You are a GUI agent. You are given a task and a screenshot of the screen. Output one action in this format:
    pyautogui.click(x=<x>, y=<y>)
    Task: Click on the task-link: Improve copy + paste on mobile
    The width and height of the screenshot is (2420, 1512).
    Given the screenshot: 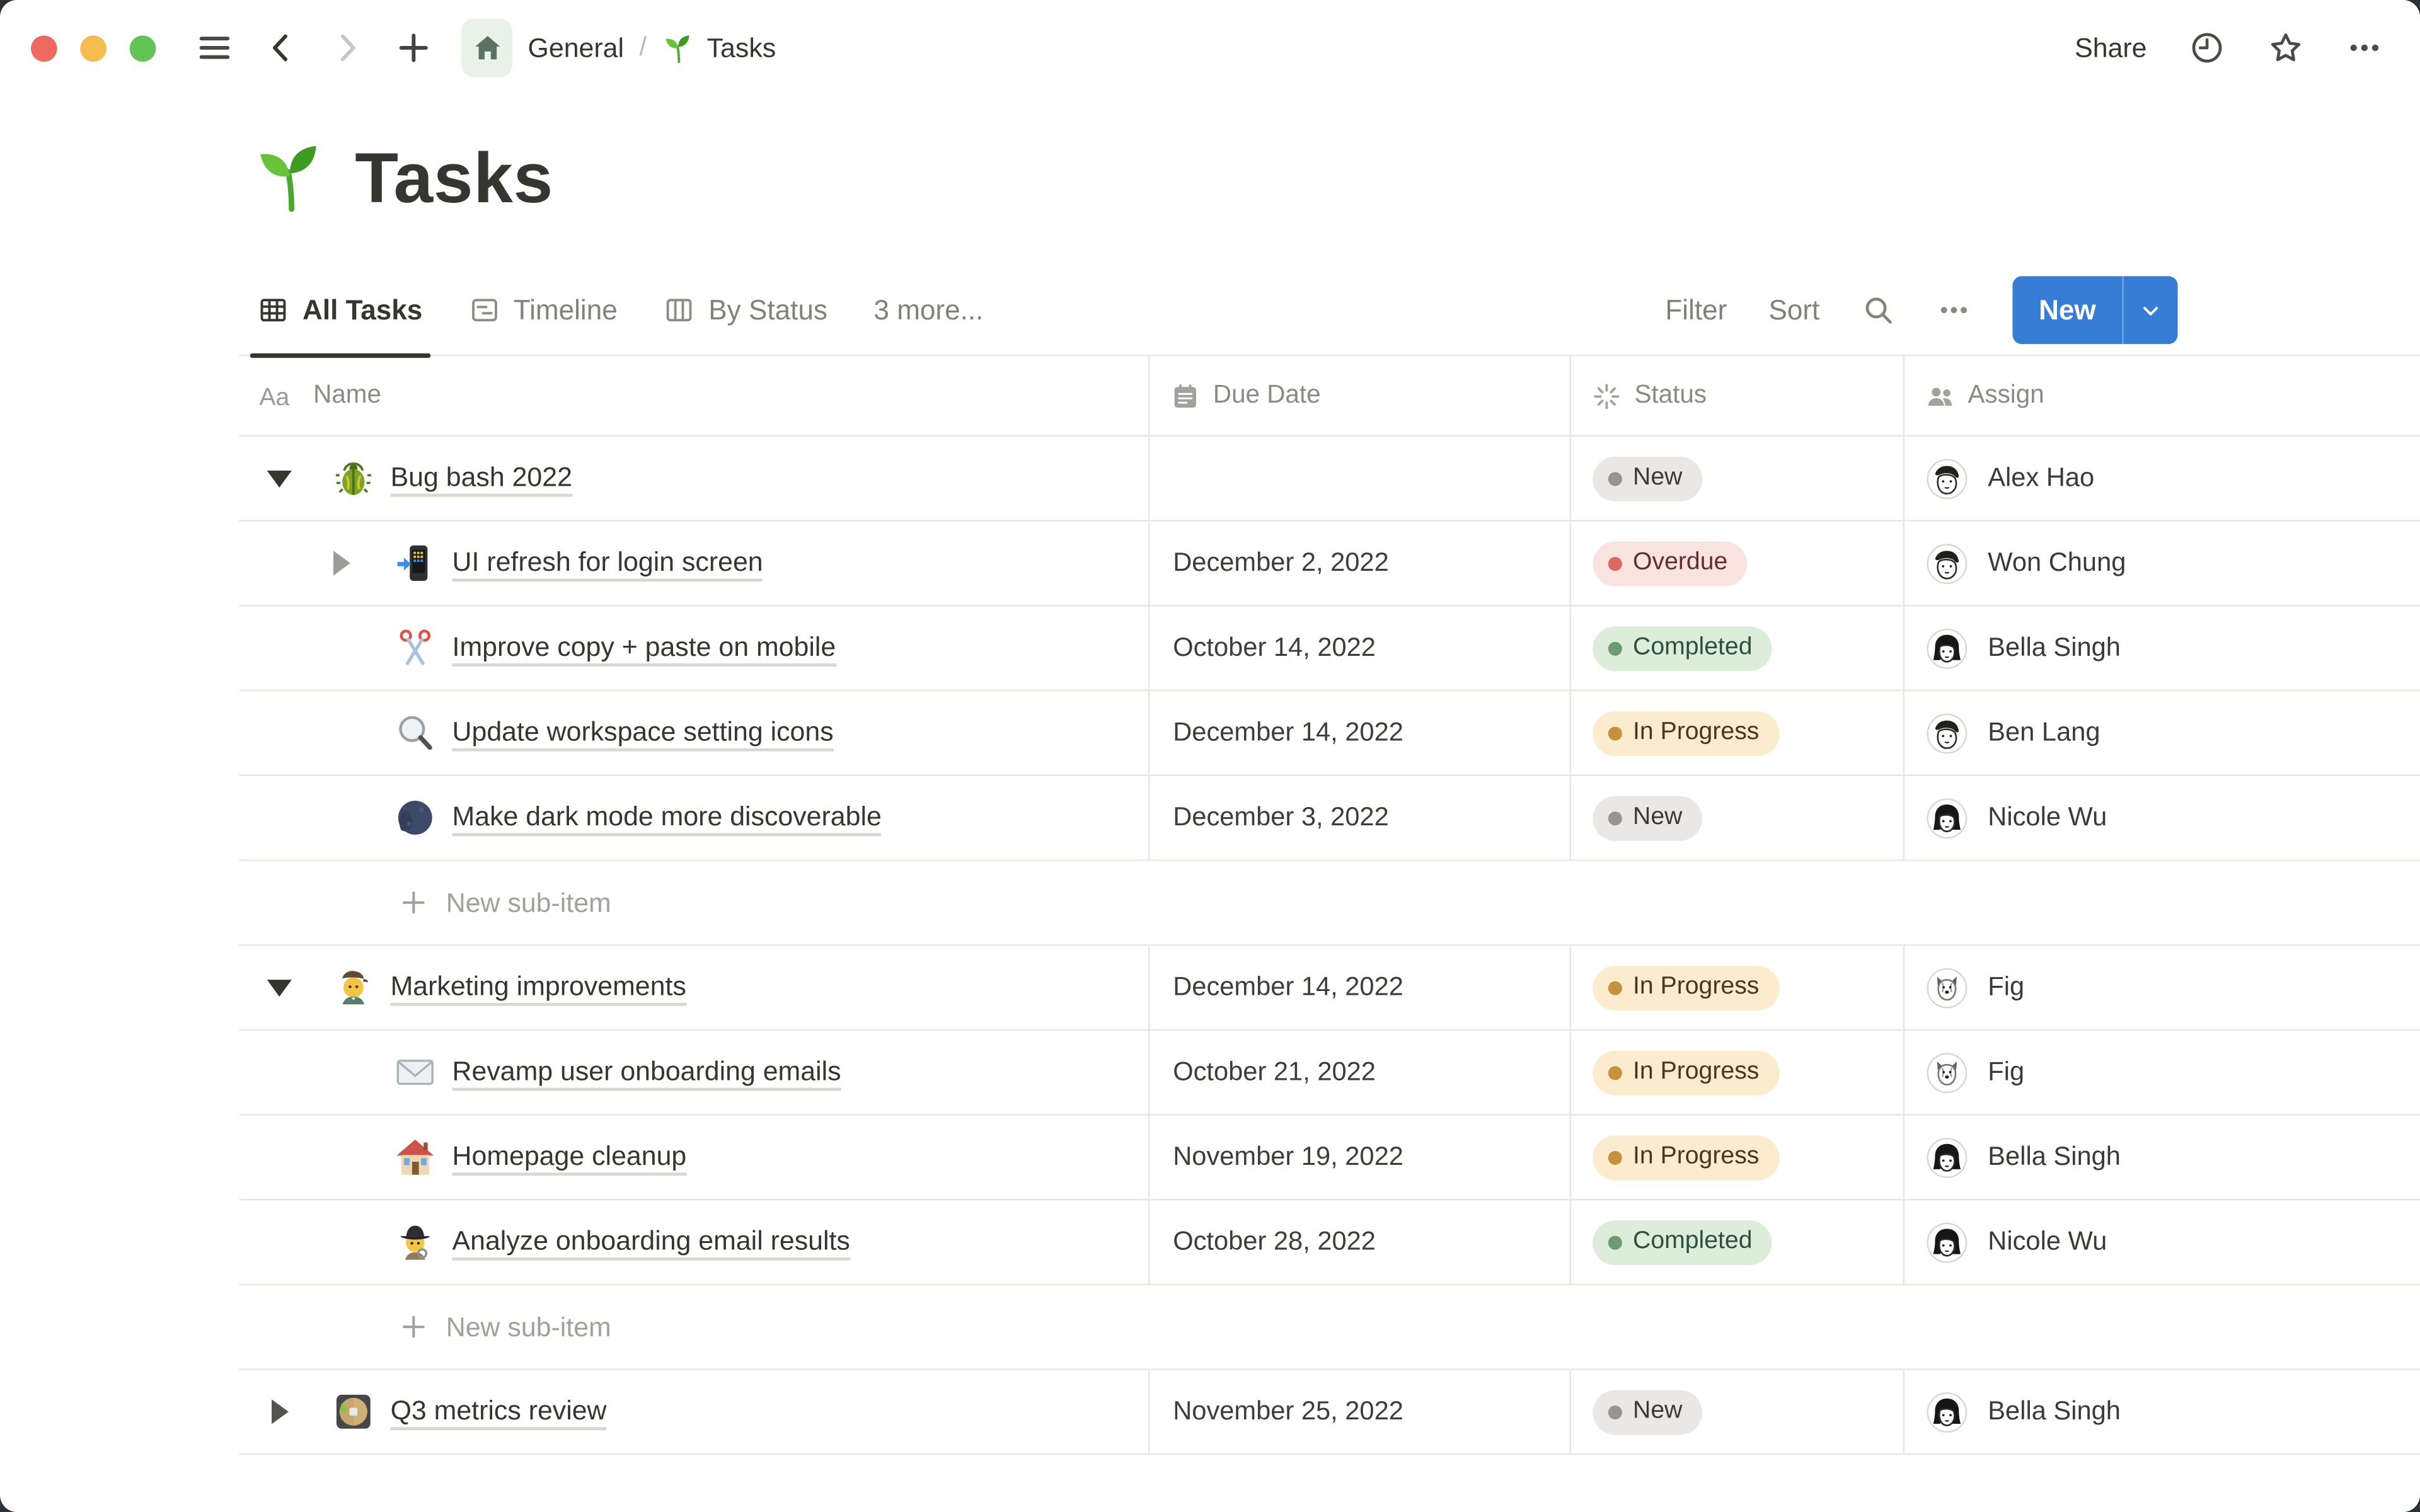 What is the action you would take?
    pyautogui.click(x=644, y=648)
    